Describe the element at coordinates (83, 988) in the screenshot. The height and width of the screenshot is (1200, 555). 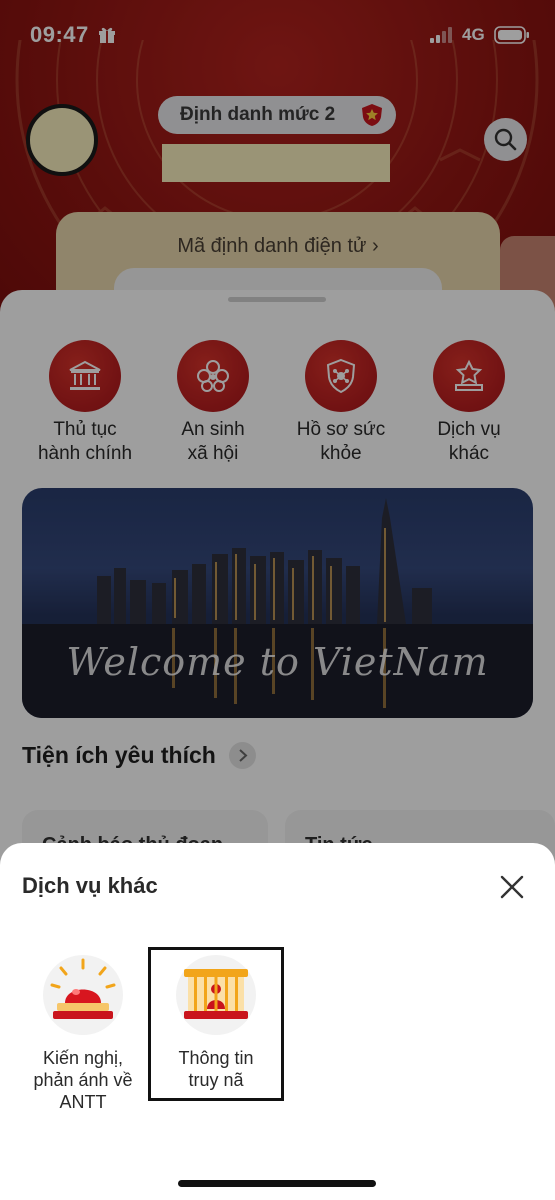
I see `siren-alarm-icon` at that location.